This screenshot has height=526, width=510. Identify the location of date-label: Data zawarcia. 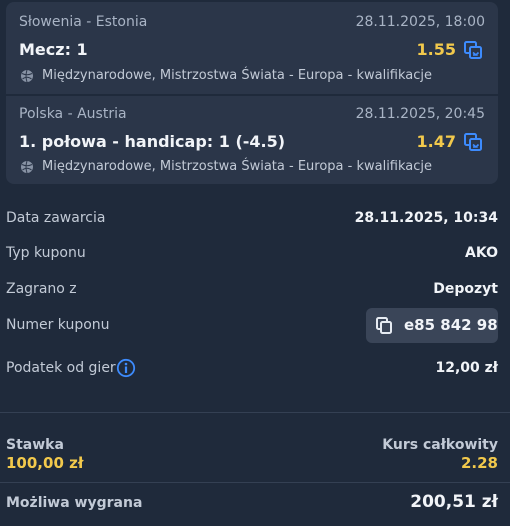
(56, 218).